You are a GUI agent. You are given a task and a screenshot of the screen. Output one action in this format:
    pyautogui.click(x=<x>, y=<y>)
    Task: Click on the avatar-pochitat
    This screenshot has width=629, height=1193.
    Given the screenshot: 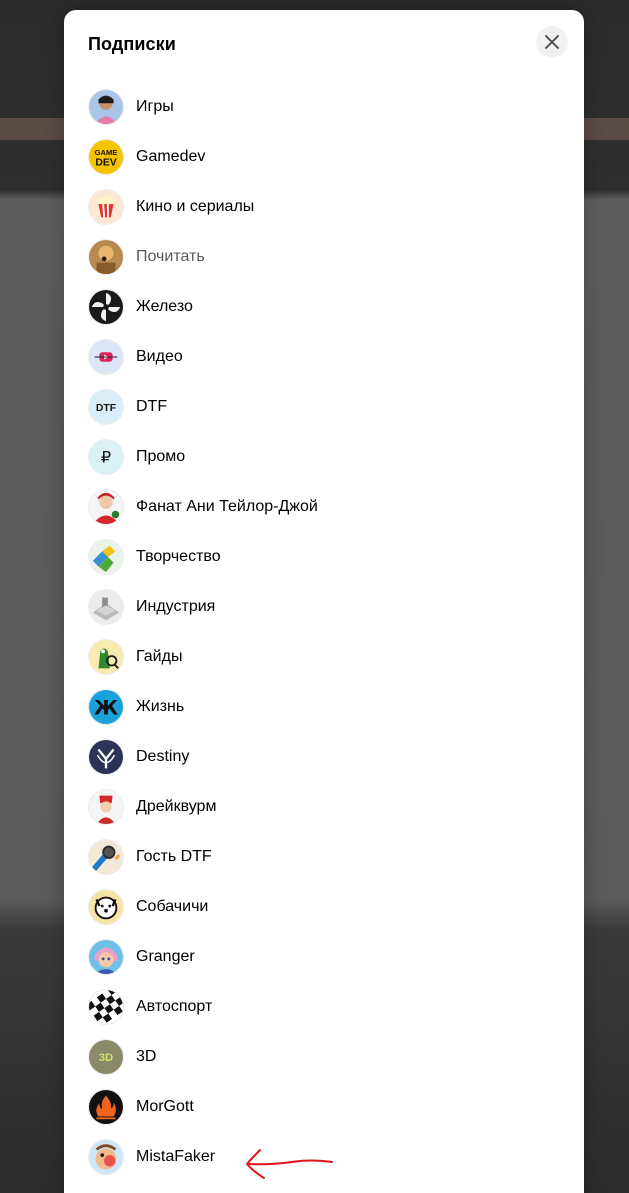 What is the action you would take?
    pyautogui.click(x=106, y=257)
    